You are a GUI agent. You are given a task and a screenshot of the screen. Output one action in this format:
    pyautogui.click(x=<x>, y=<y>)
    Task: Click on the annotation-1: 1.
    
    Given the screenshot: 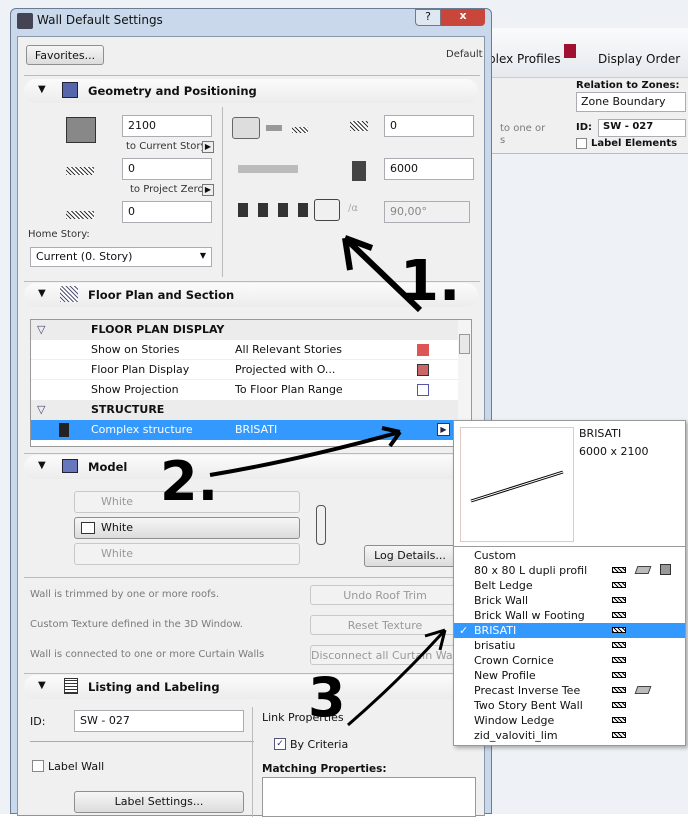 What is the action you would take?
    pyautogui.click(x=430, y=281)
    